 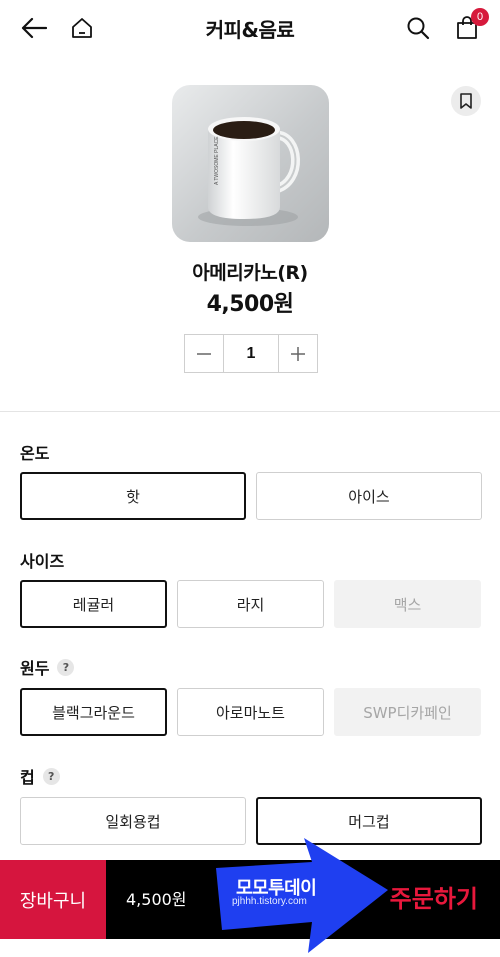 I want to click on option-size-large: 라지, so click(x=250, y=604).